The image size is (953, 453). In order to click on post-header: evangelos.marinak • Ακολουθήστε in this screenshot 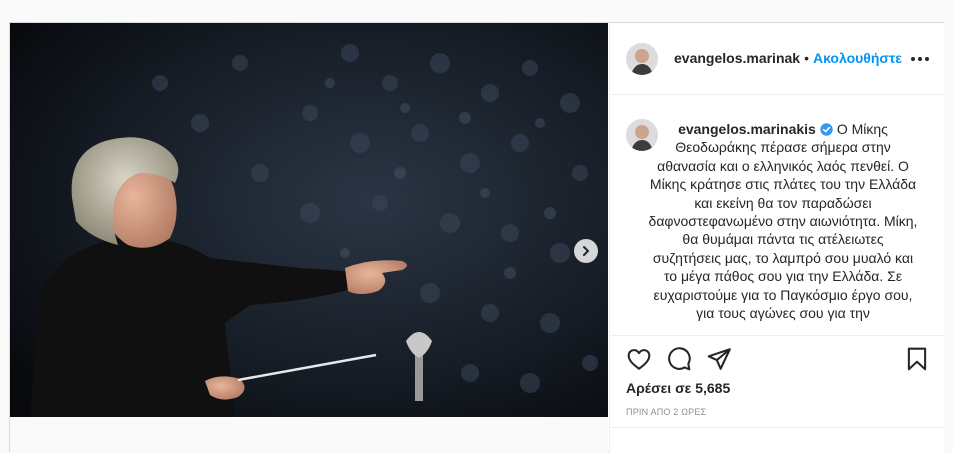, I will do `click(777, 59)`.